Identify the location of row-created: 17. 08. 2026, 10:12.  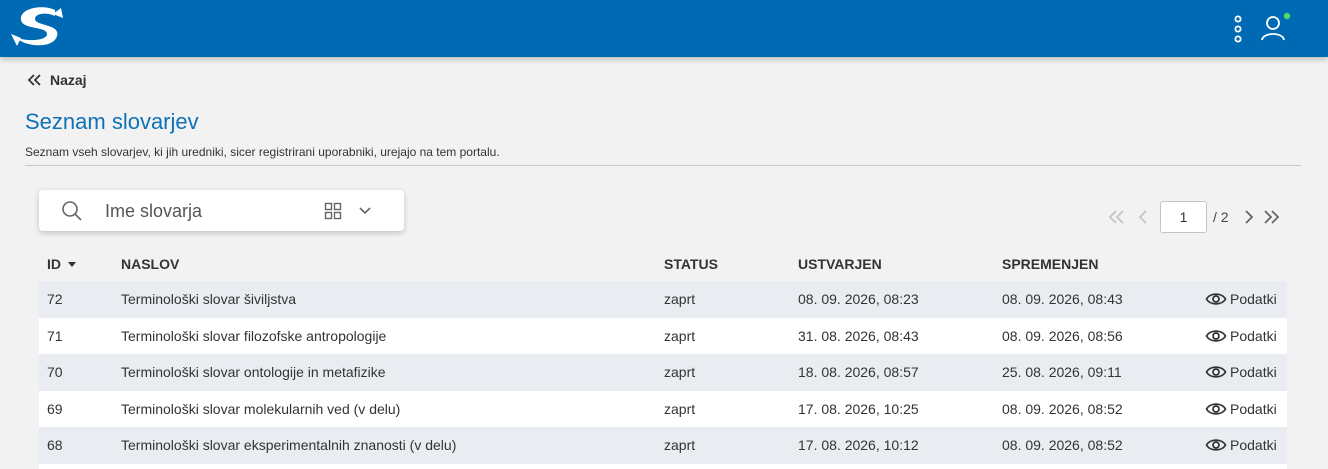
(858, 445).